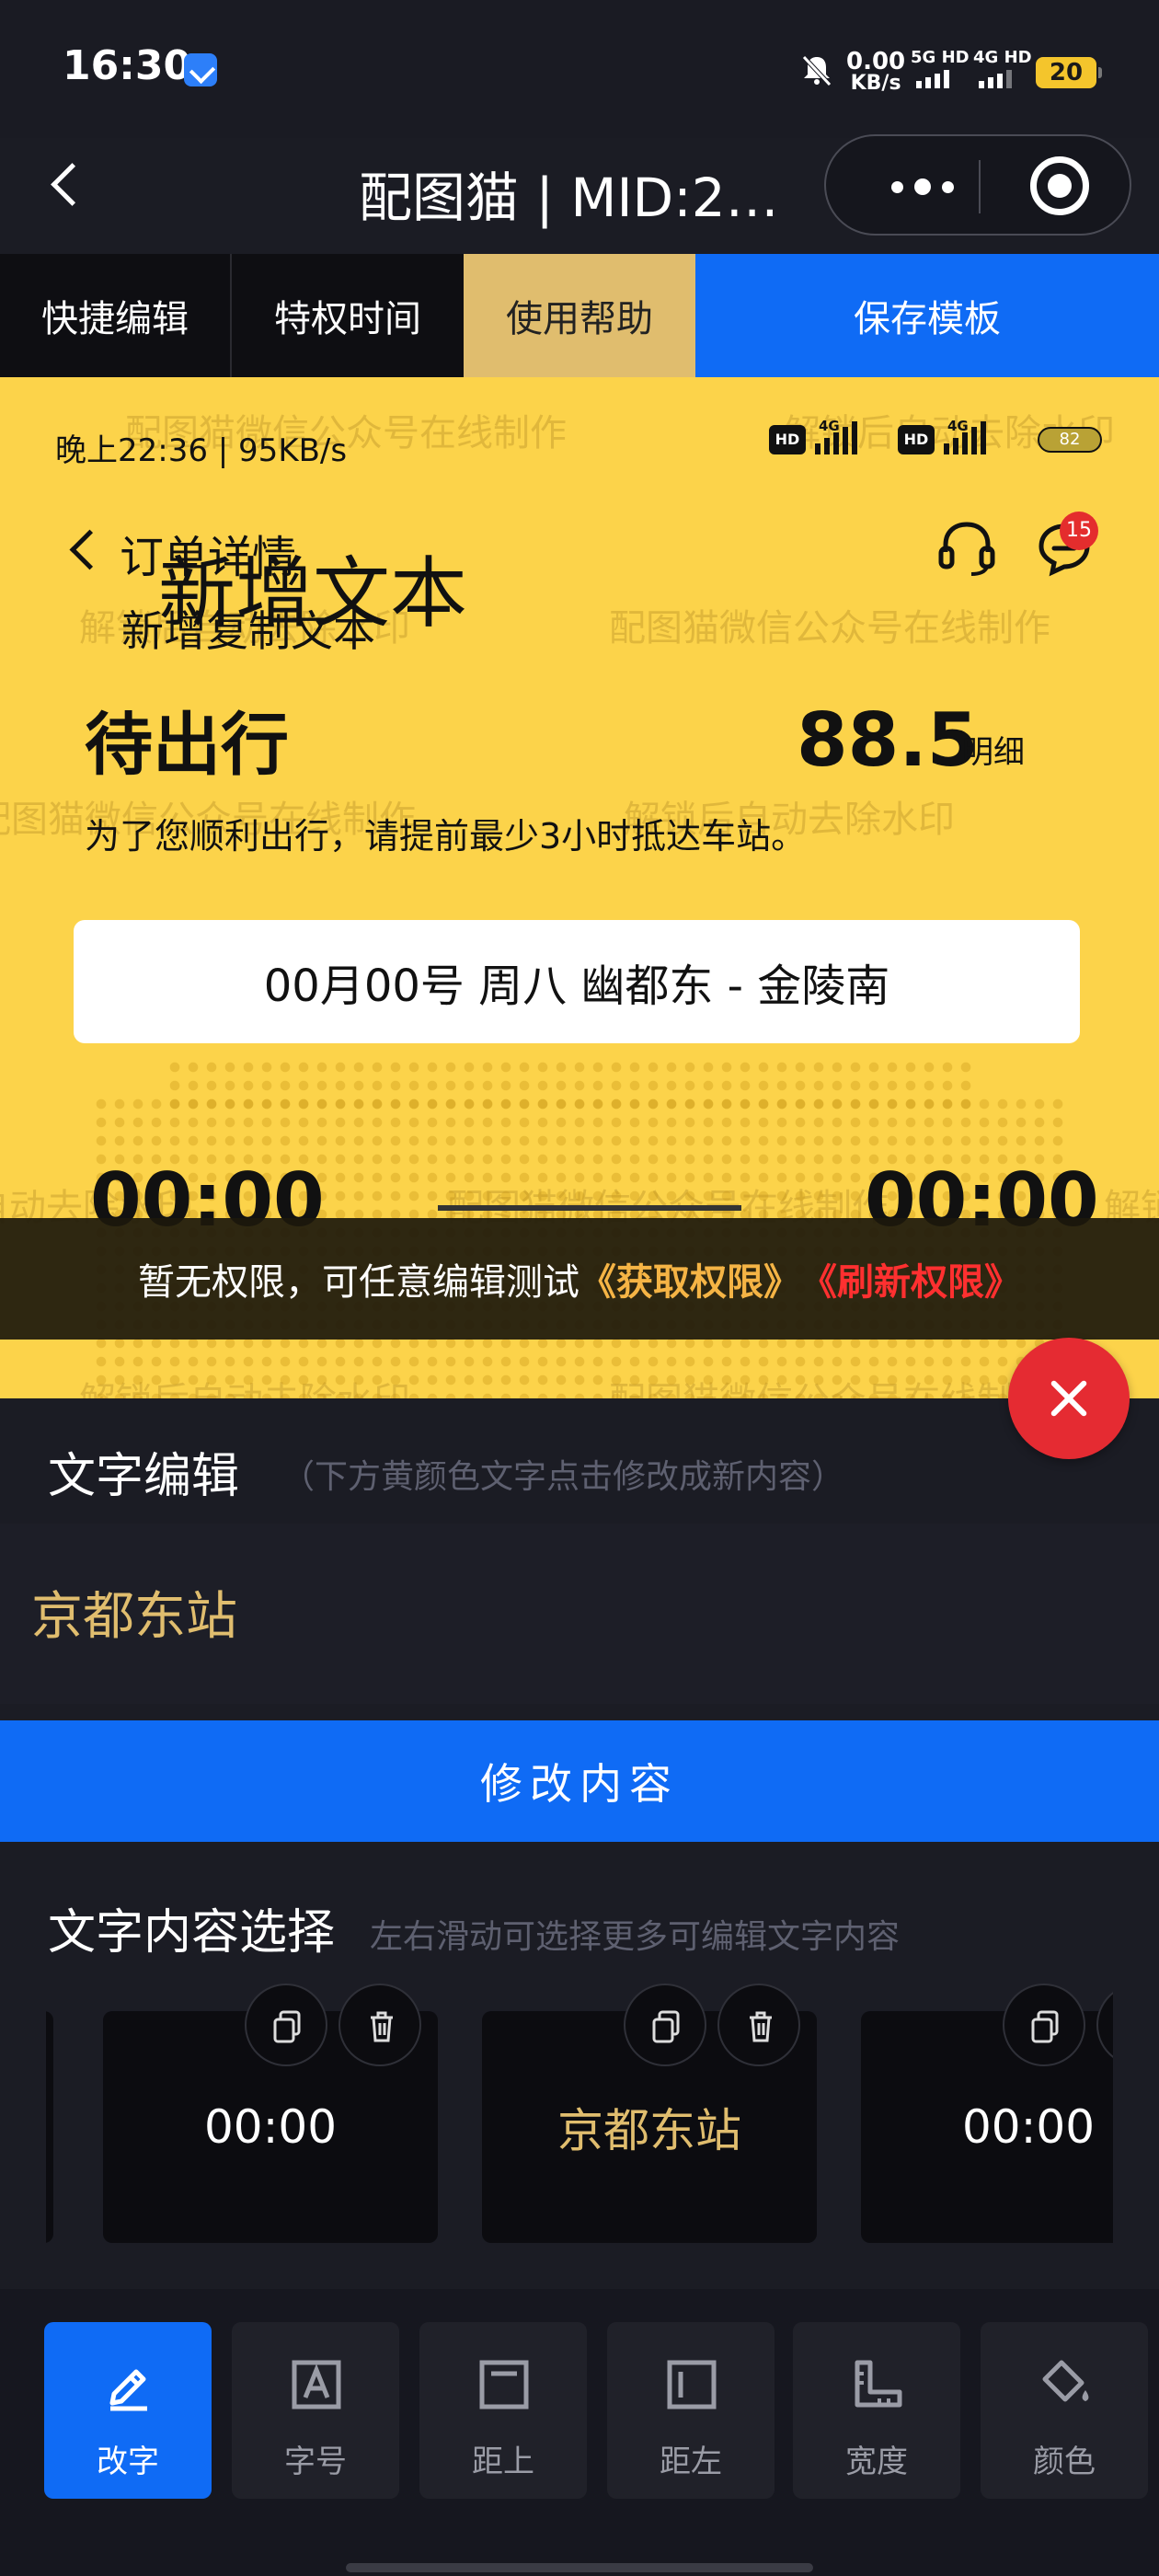 The width and height of the screenshot is (1159, 2576). Describe the element at coordinates (927, 315) in the screenshot. I see `save-template-button: 保存模板` at that location.